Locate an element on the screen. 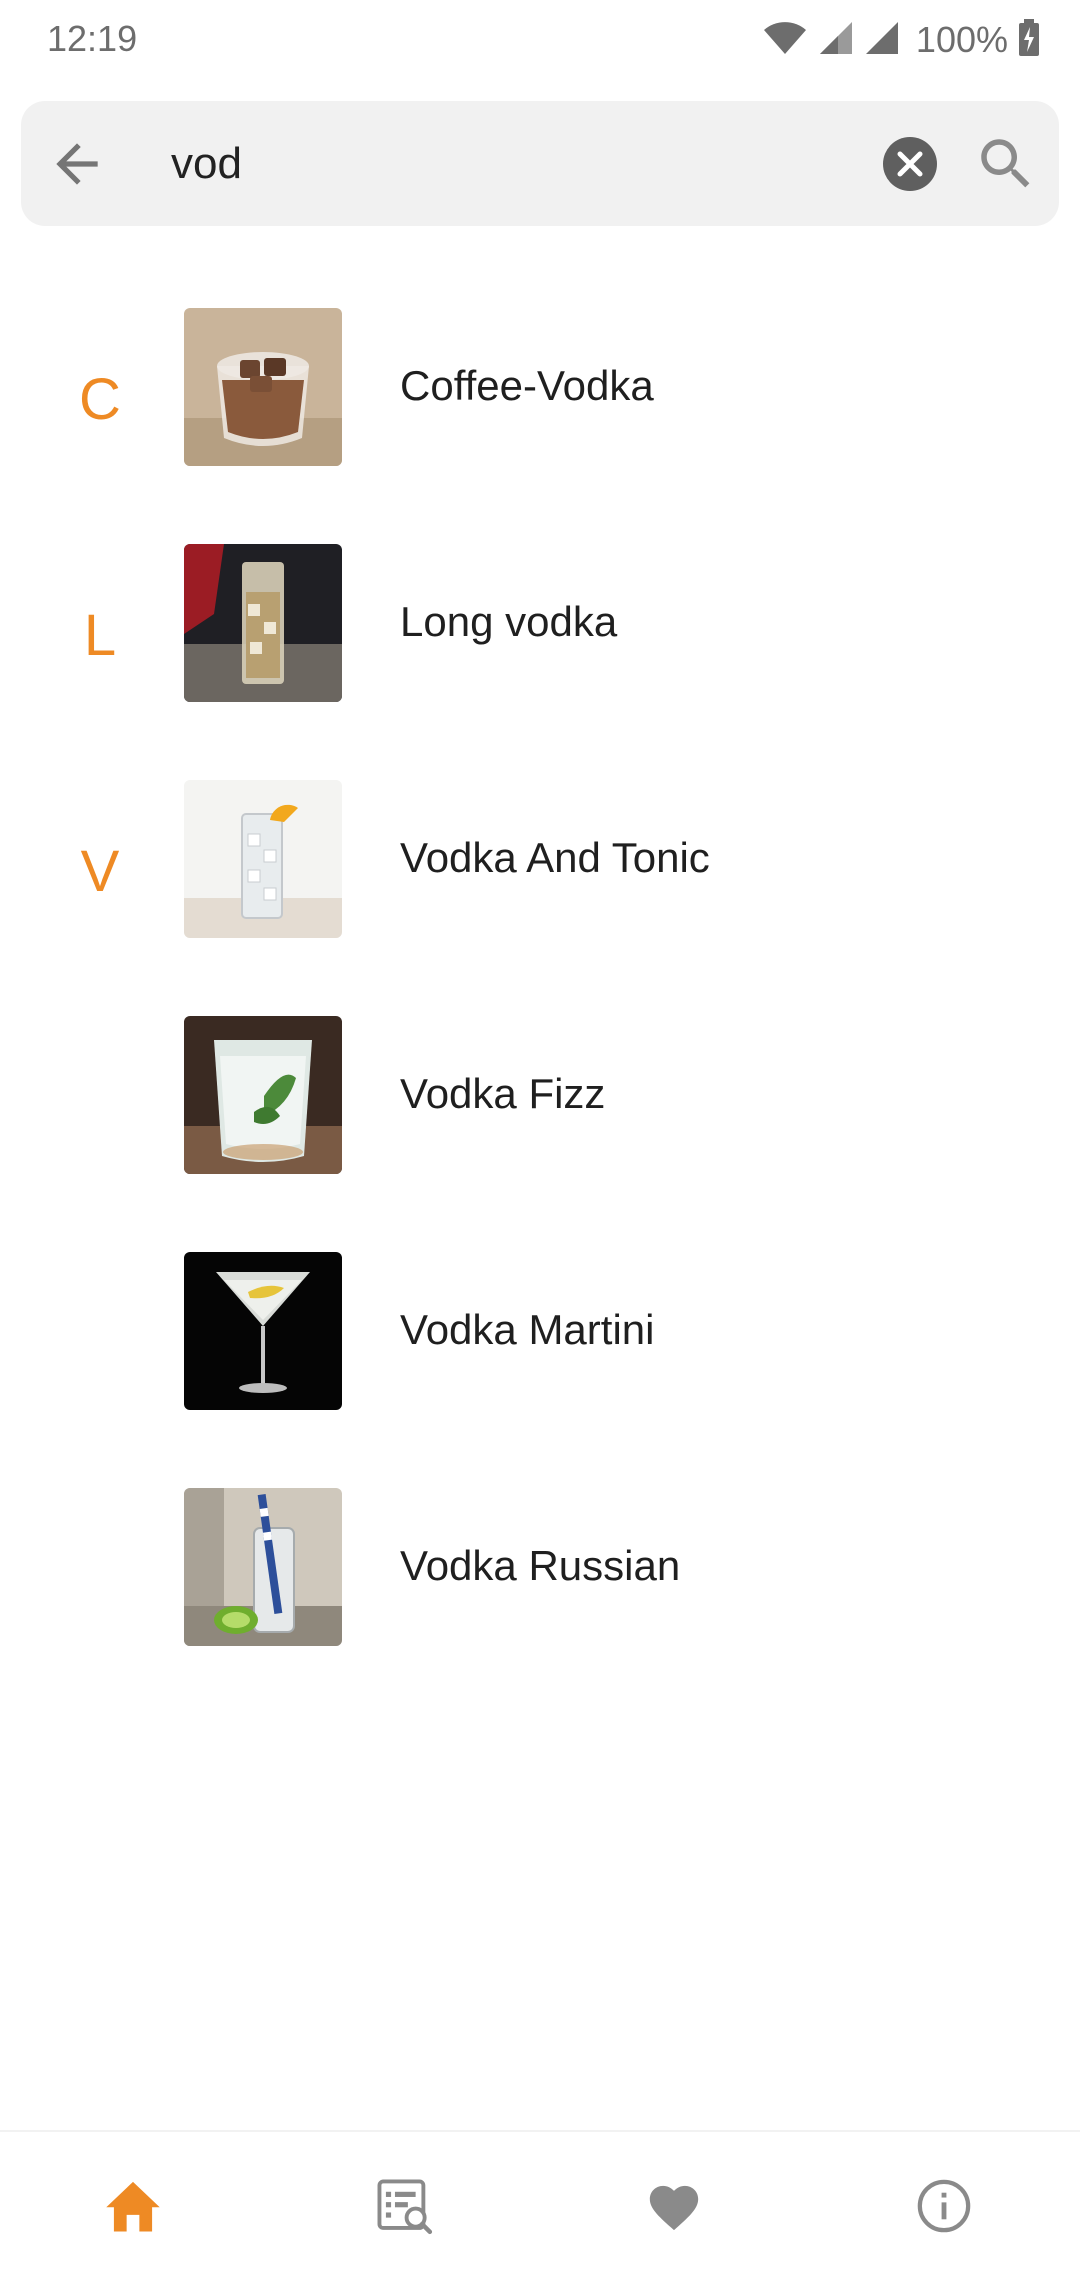  signal-icon is located at coordinates (836, 40).